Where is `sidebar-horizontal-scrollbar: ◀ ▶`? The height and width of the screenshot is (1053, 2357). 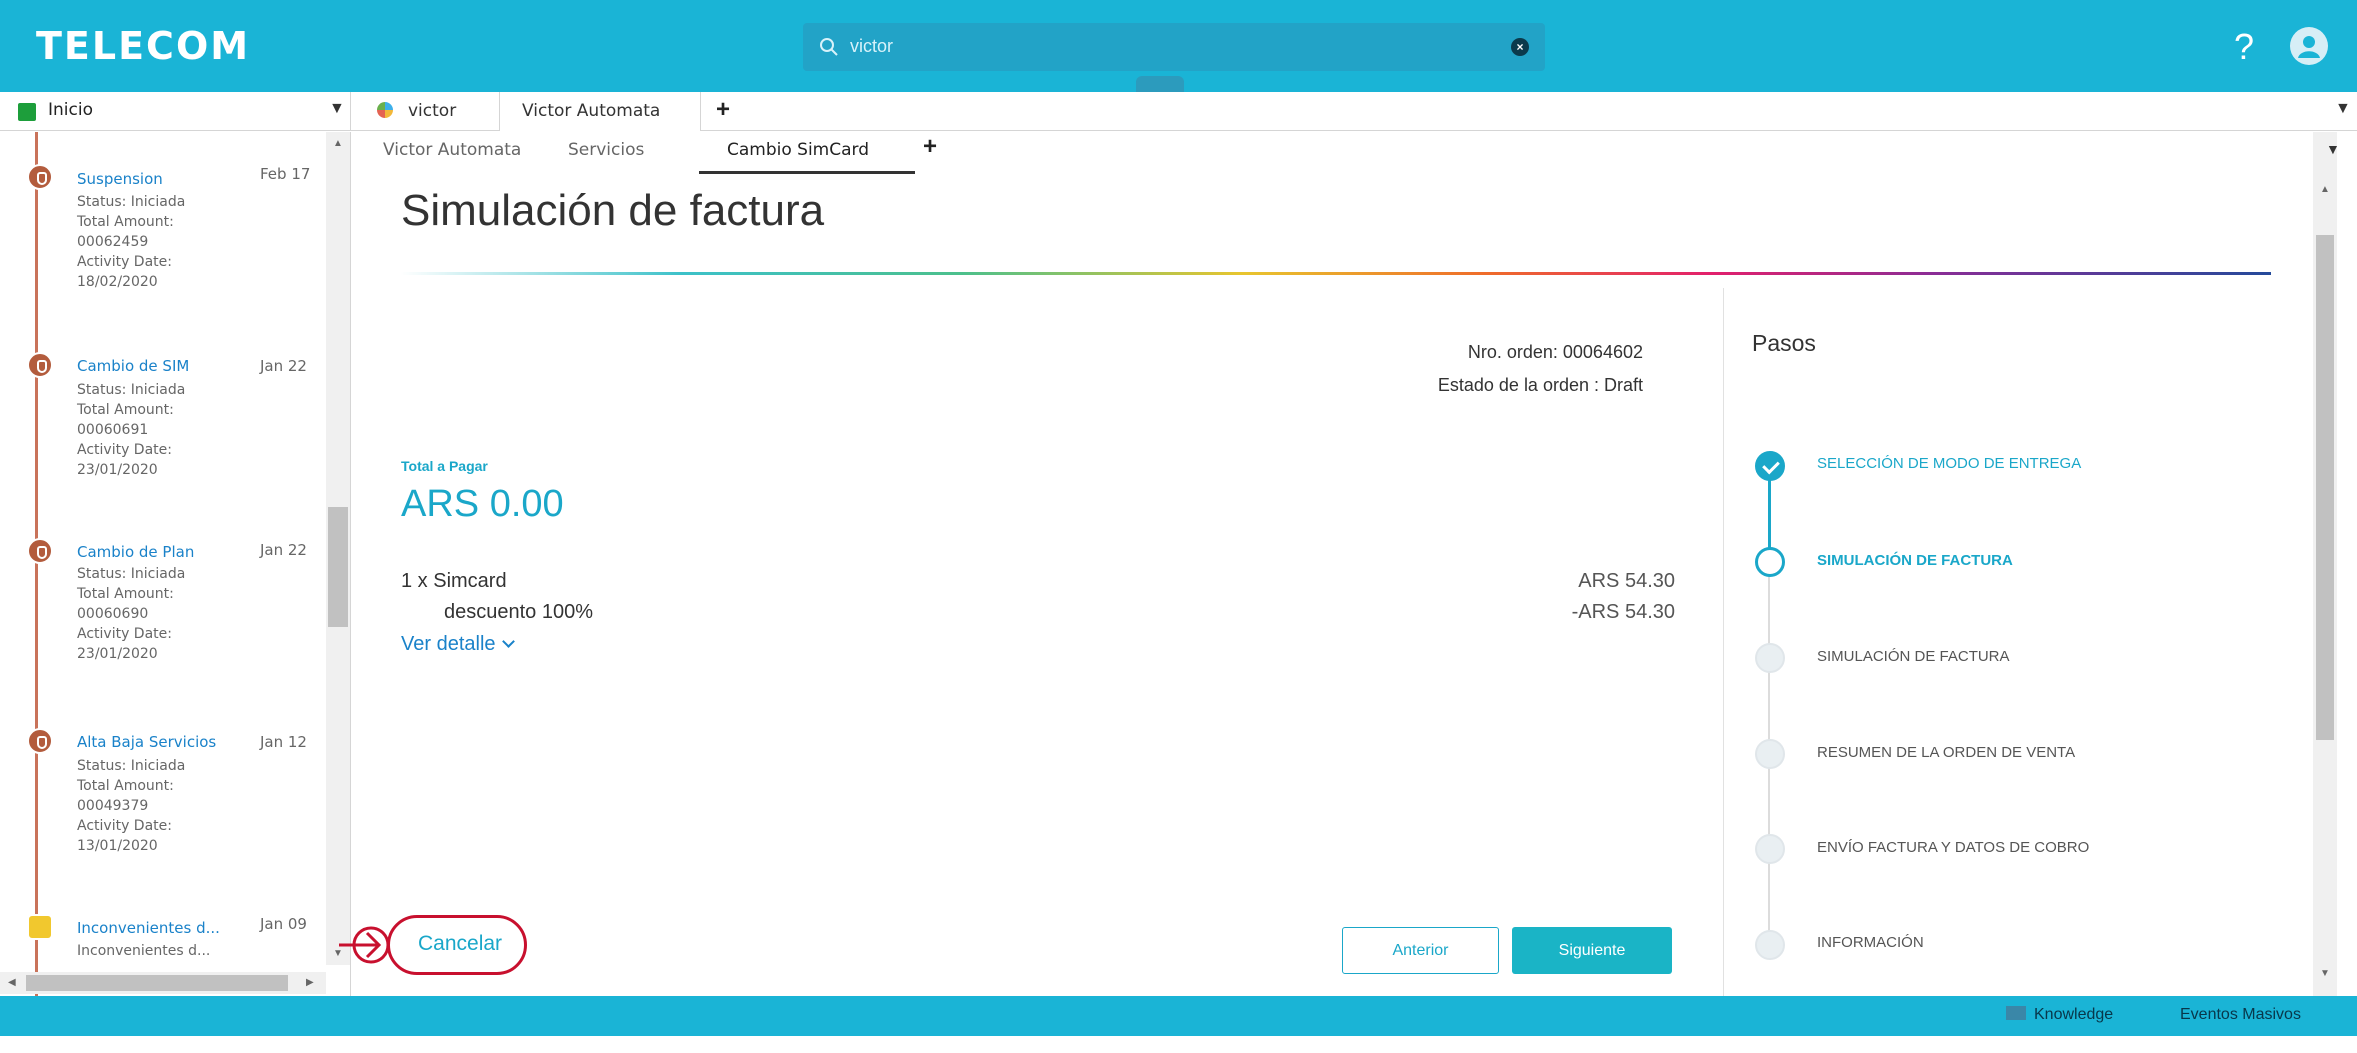 sidebar-horizontal-scrollbar: ◀ ▶ is located at coordinates (163, 983).